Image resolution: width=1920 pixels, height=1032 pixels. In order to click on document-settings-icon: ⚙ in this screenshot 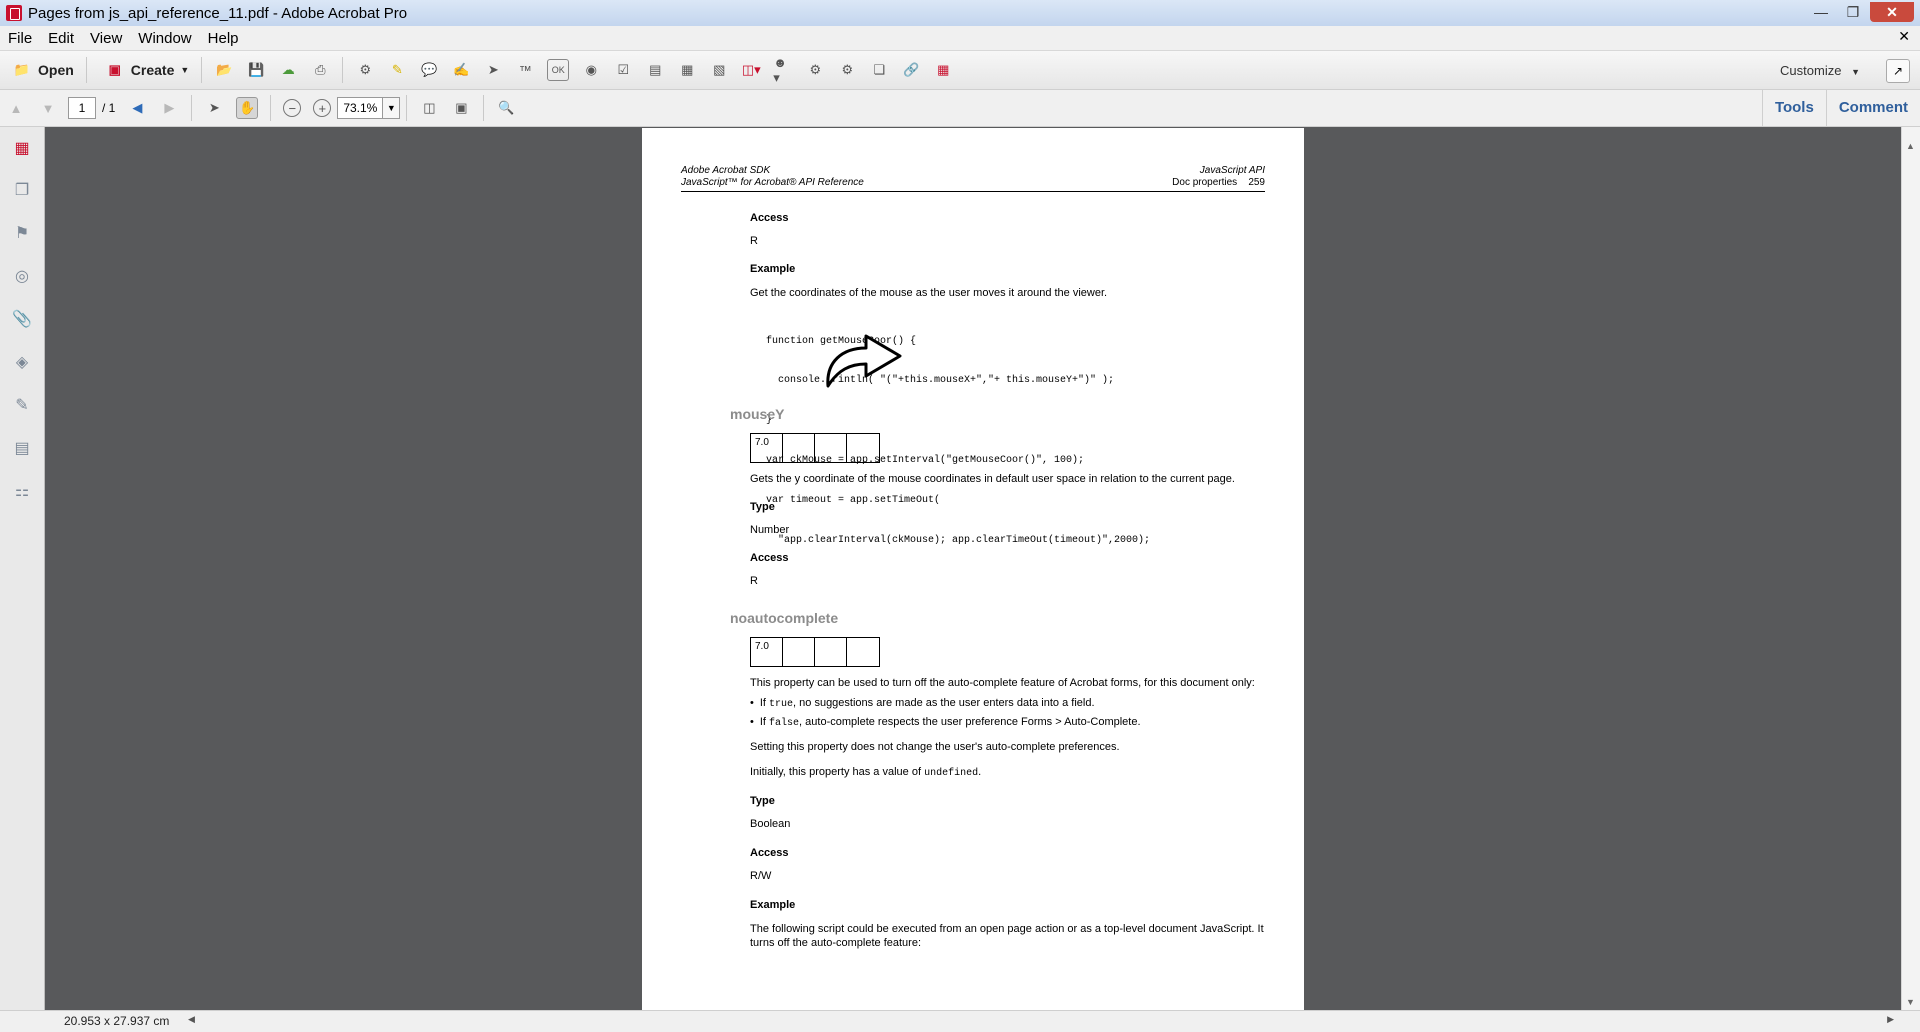, I will do `click(815, 70)`.